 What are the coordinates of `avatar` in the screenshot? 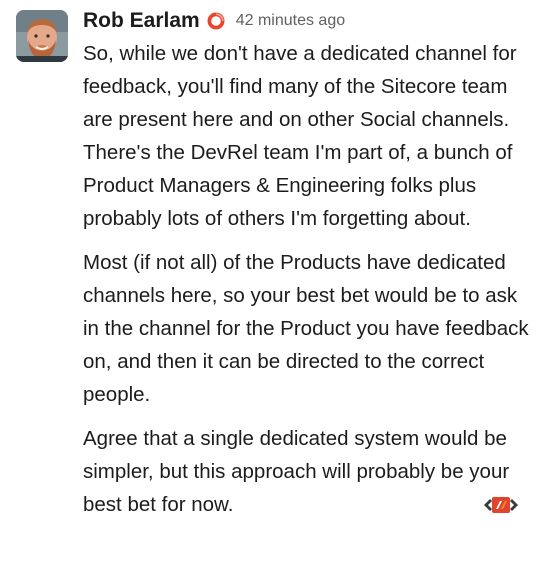 It's located at (42, 36).